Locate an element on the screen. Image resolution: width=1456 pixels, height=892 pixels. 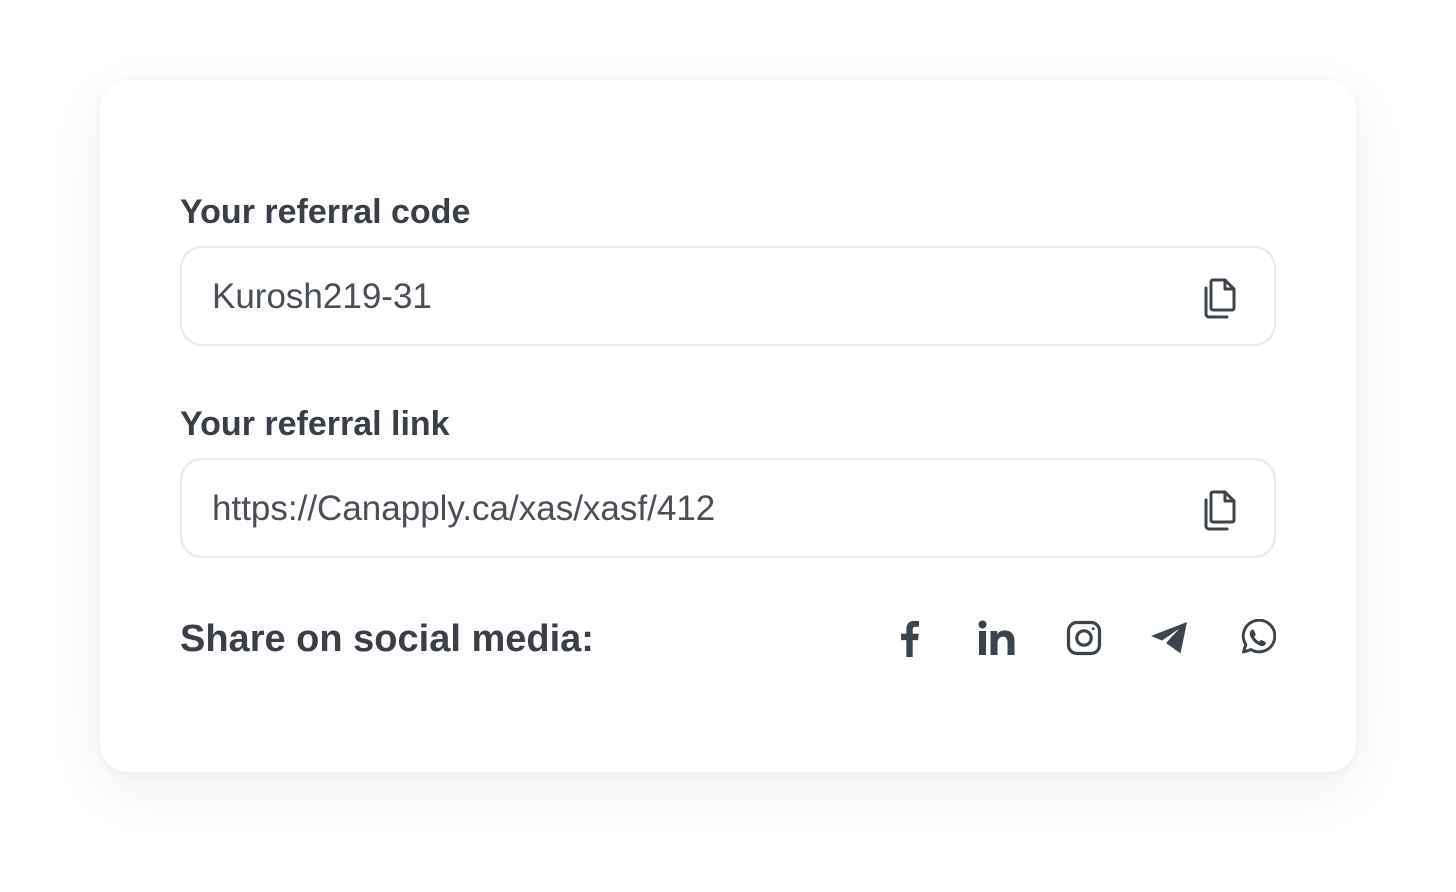
whatsapp-share-button is located at coordinates (1257, 638).